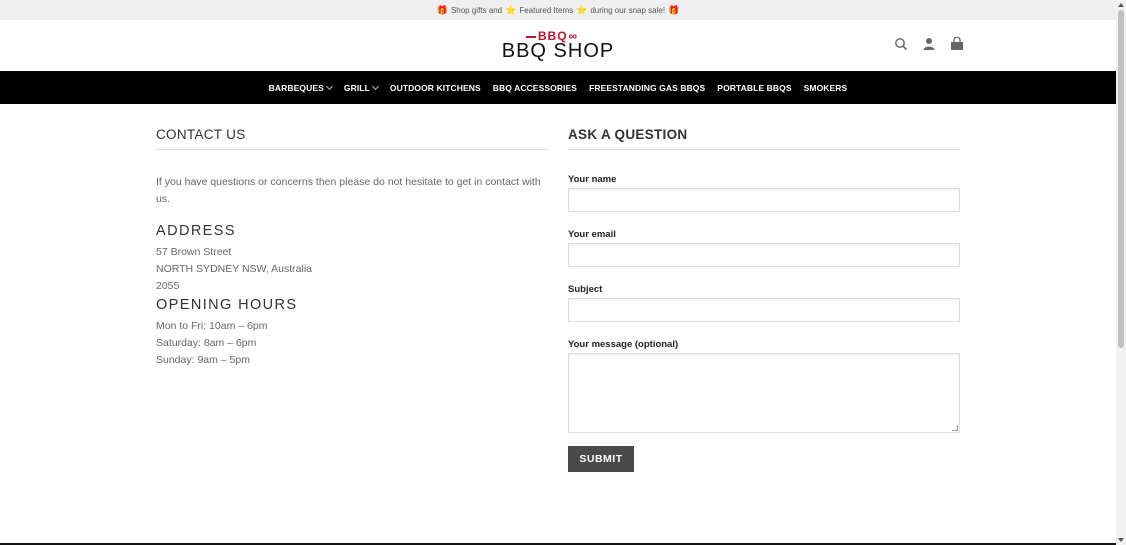 Image resolution: width=1126 pixels, height=545 pixels. I want to click on logo-wordmark: BBQ SHOP, so click(558, 51).